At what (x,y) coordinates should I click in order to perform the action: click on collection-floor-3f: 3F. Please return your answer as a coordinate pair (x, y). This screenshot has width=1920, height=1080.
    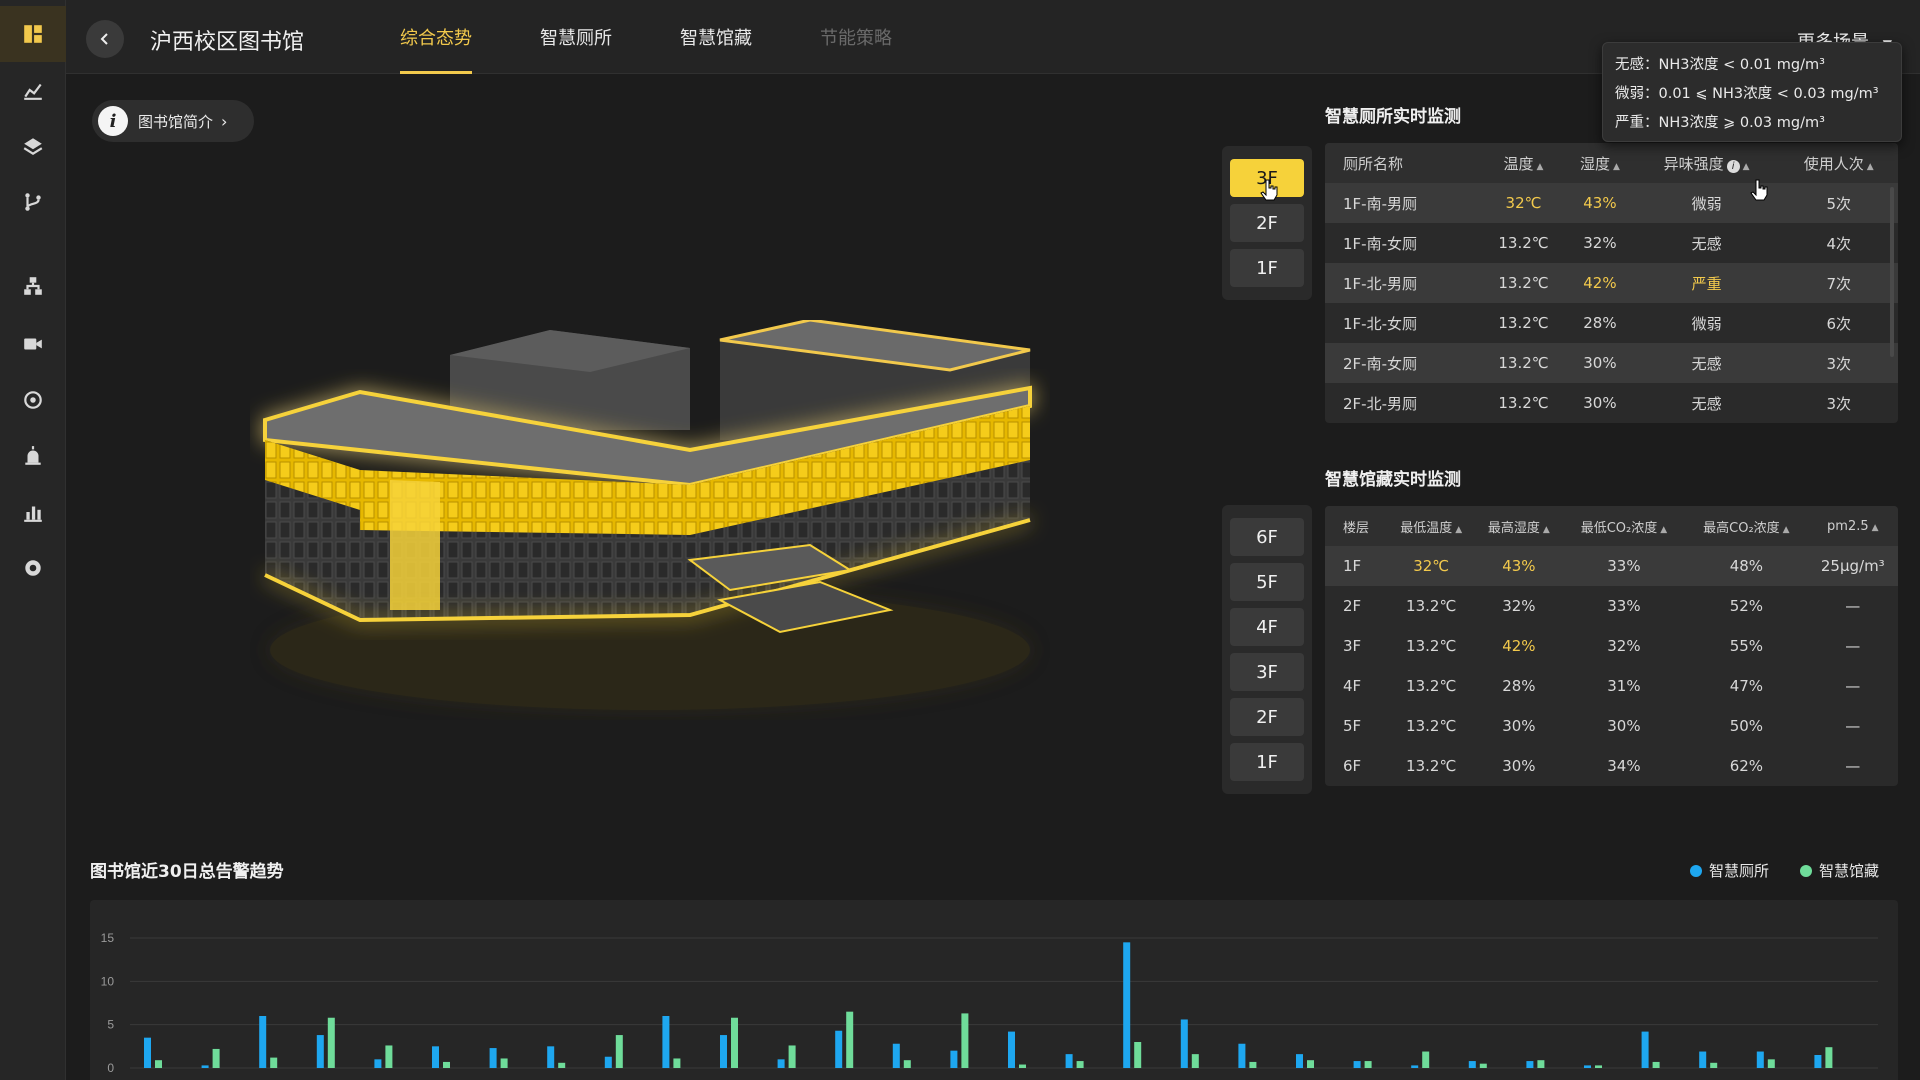
    Looking at the image, I should click on (1267, 672).